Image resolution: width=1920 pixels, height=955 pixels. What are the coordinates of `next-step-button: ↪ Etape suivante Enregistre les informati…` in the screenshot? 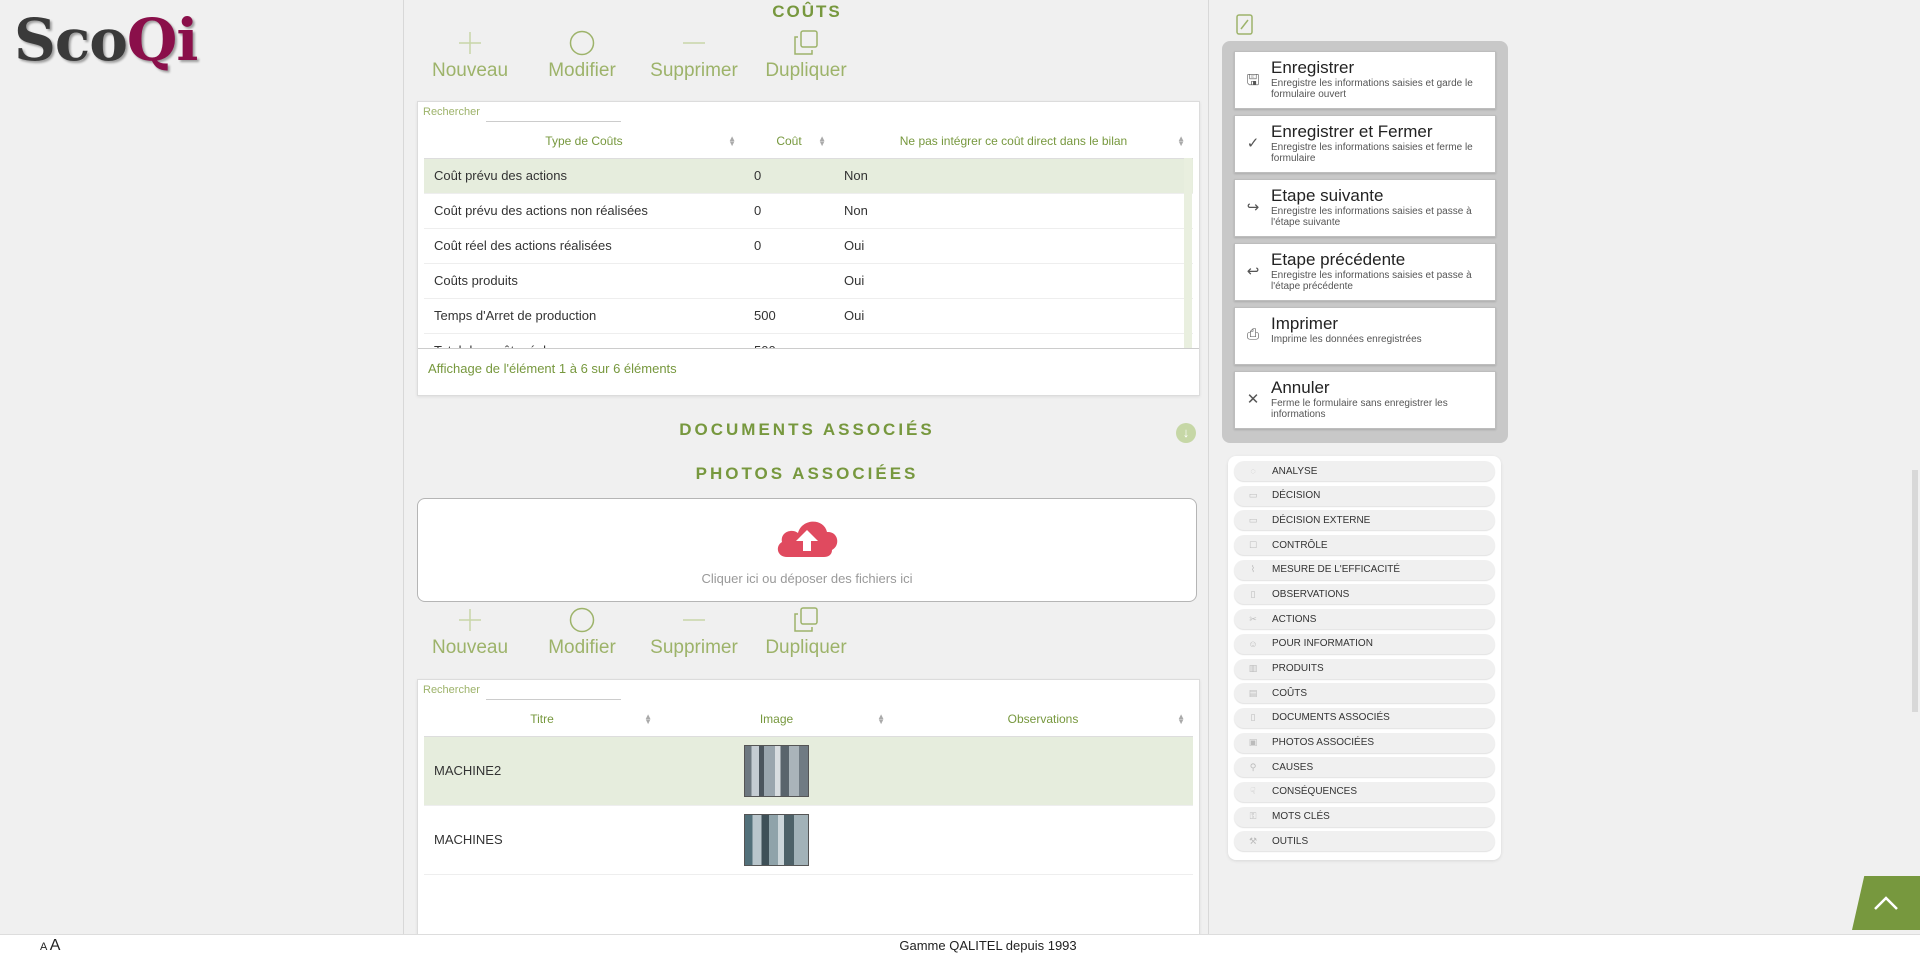 It's located at (1365, 208).